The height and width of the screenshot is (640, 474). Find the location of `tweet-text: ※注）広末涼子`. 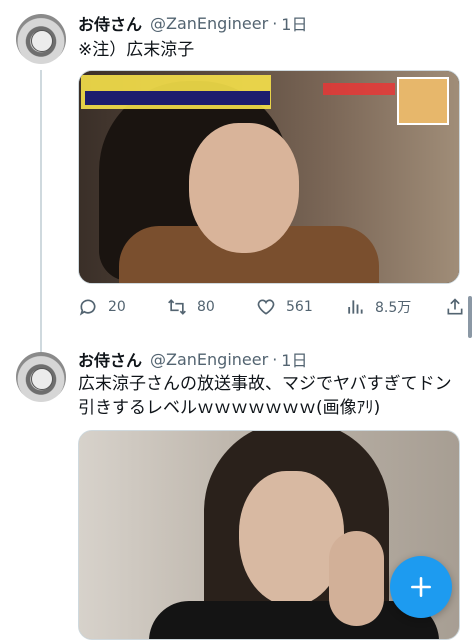

tweet-text: ※注）広末涼子 is located at coordinates (136, 50).